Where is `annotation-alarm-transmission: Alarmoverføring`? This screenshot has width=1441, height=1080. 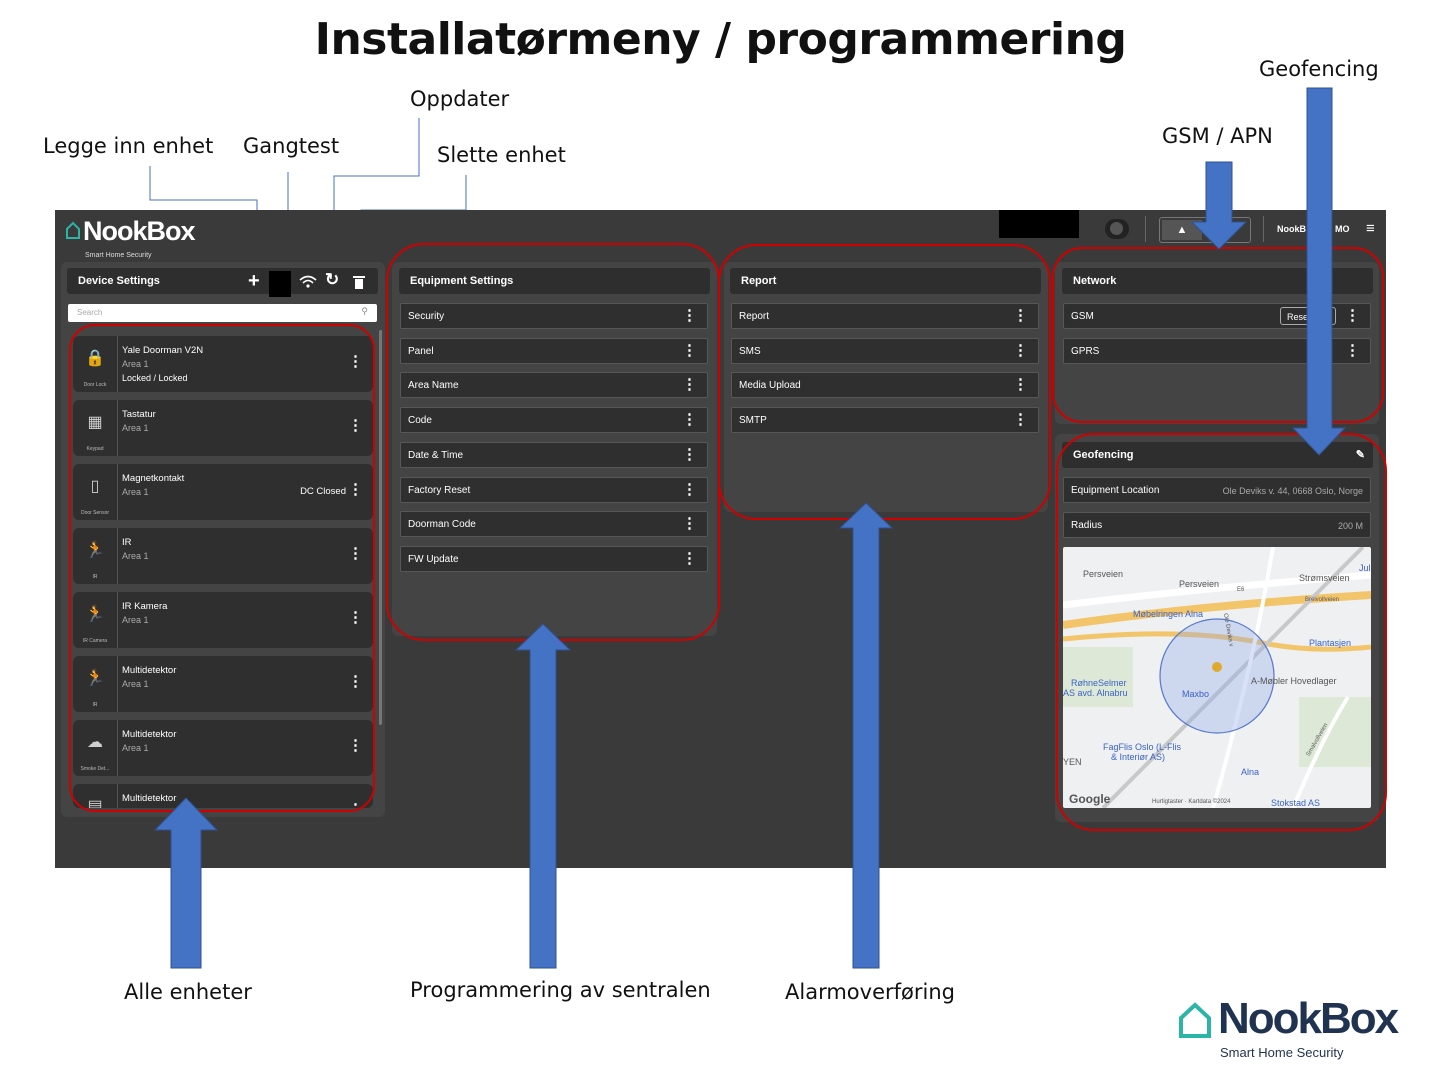 annotation-alarm-transmission: Alarmoverføring is located at coordinates (870, 992).